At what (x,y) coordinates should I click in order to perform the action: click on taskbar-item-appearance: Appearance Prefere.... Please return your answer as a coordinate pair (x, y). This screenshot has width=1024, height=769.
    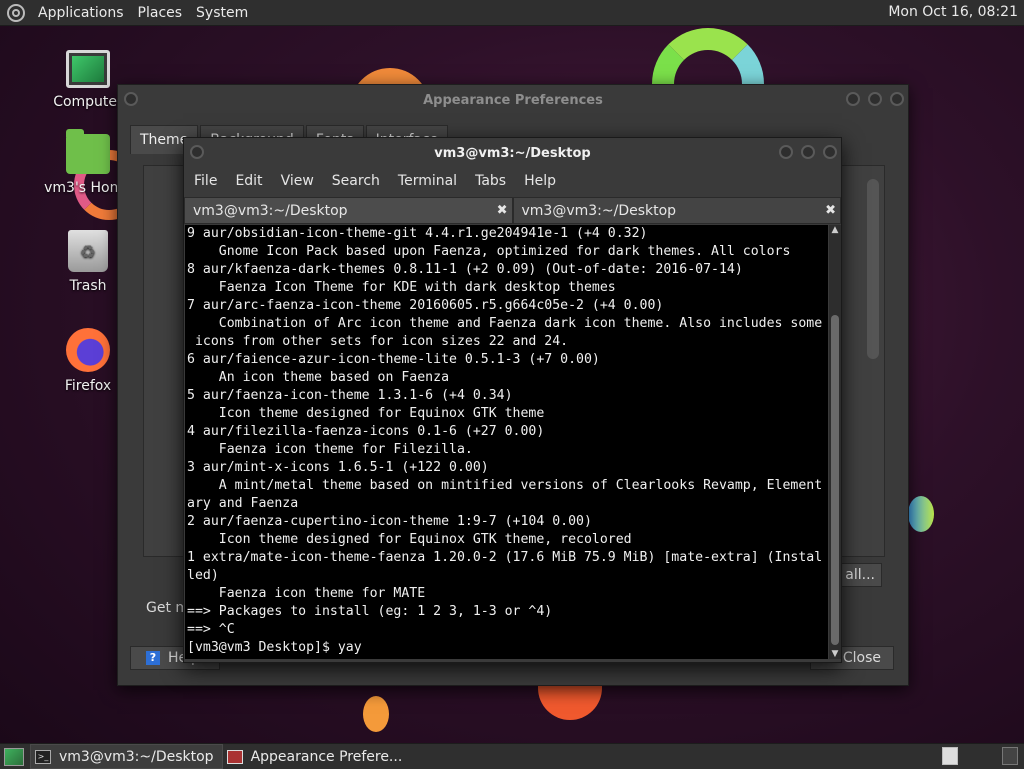
    Looking at the image, I should click on (317, 756).